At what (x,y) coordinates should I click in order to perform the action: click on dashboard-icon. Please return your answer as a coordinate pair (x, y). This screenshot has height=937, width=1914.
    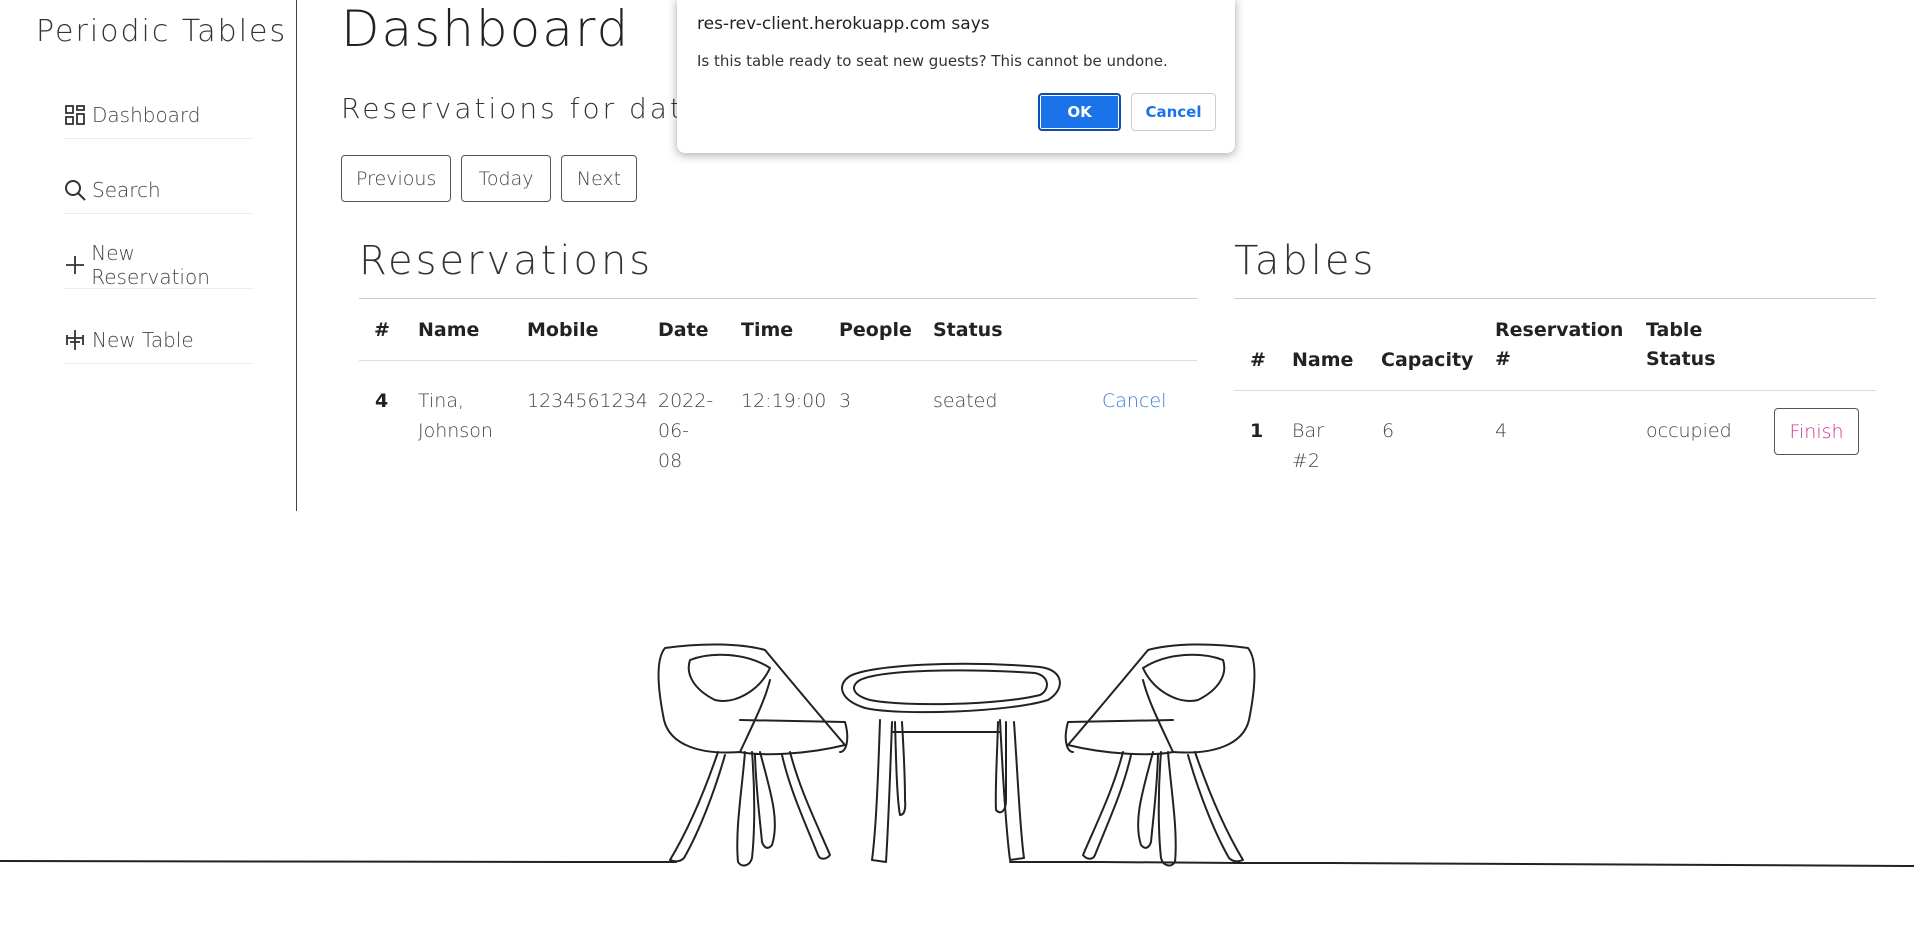
    Looking at the image, I should click on (75, 115).